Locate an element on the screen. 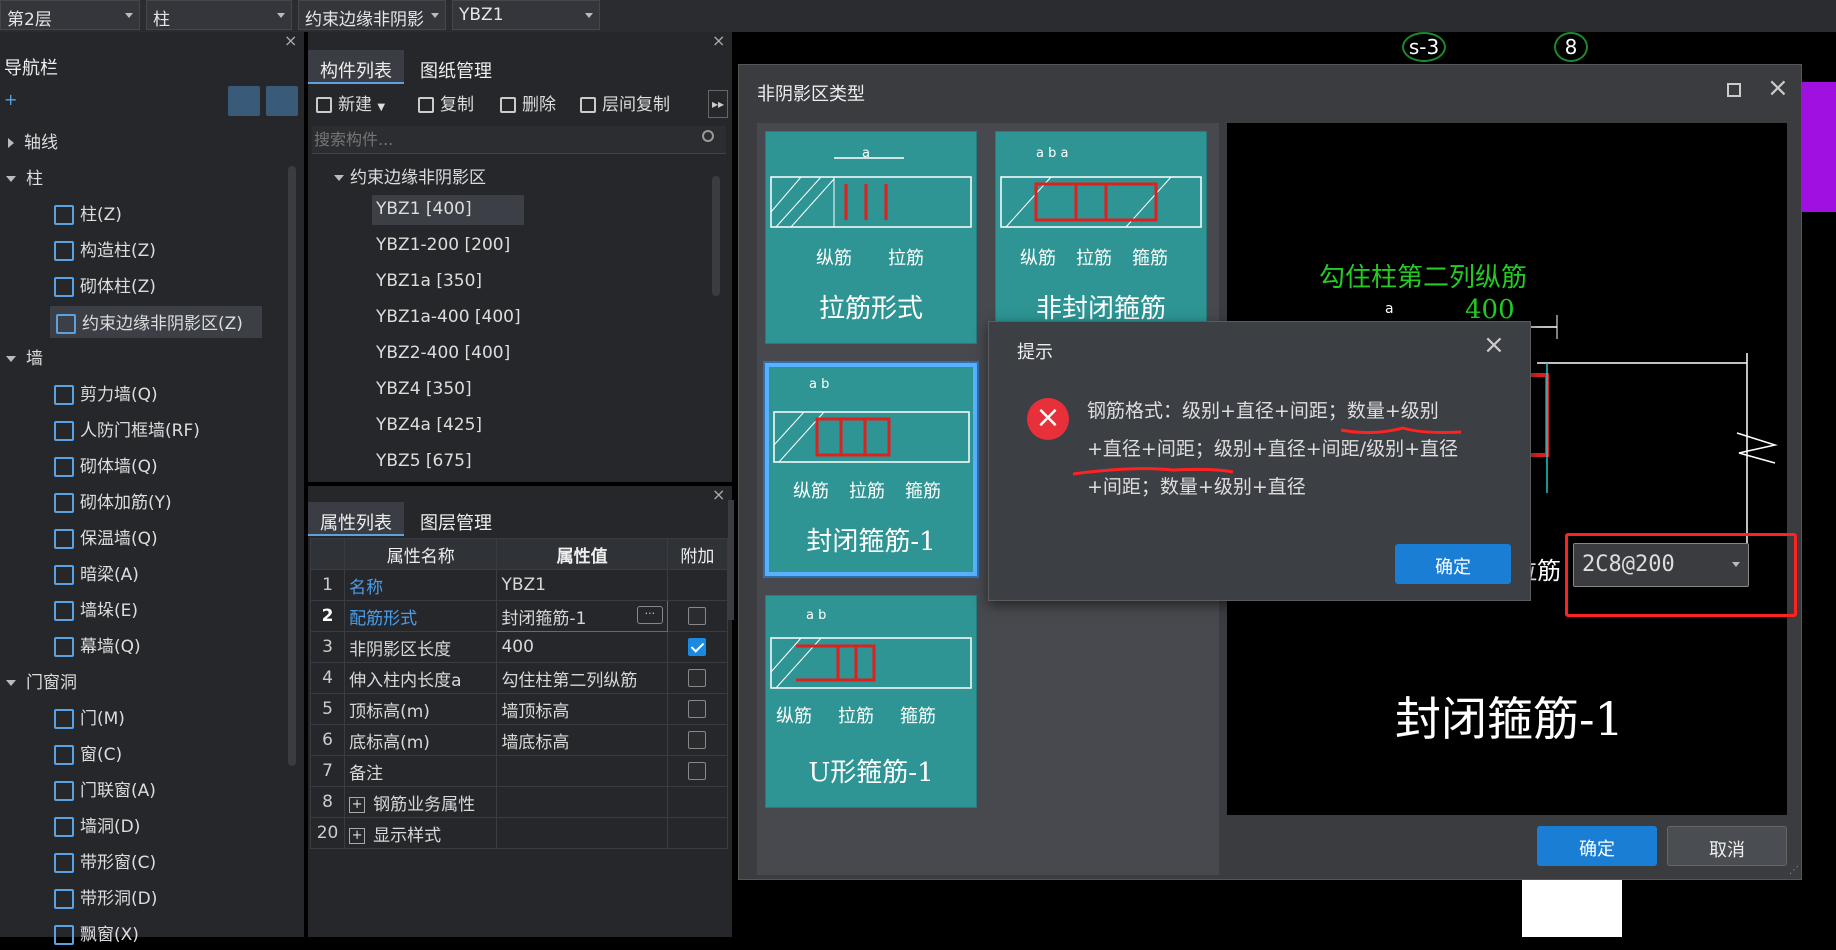 This screenshot has height=950, width=1836. nav-item-masonry-column: 砌体柱(Z) is located at coordinates (105, 287).